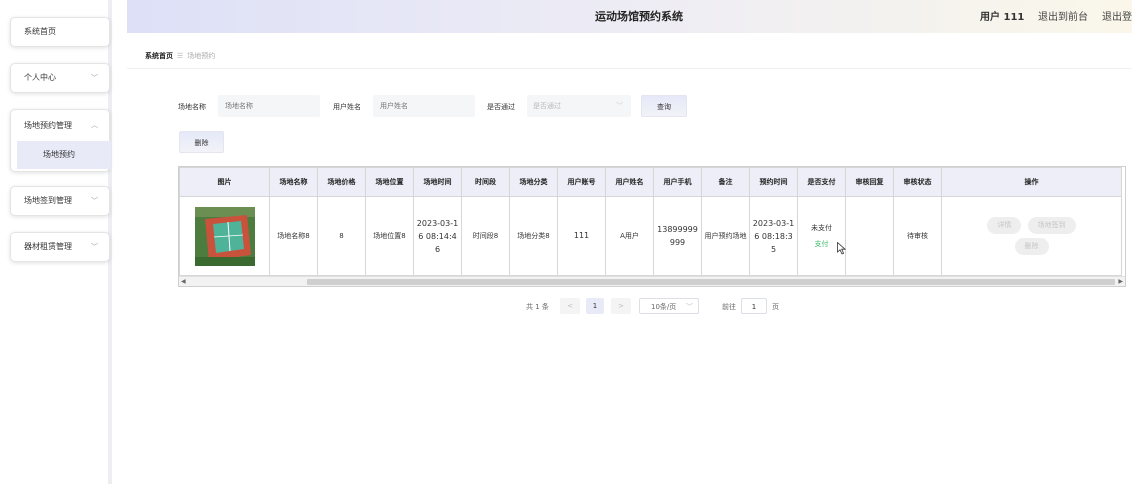  Describe the element at coordinates (581, 182) in the screenshot. I see `column-header: 用户账号` at that location.